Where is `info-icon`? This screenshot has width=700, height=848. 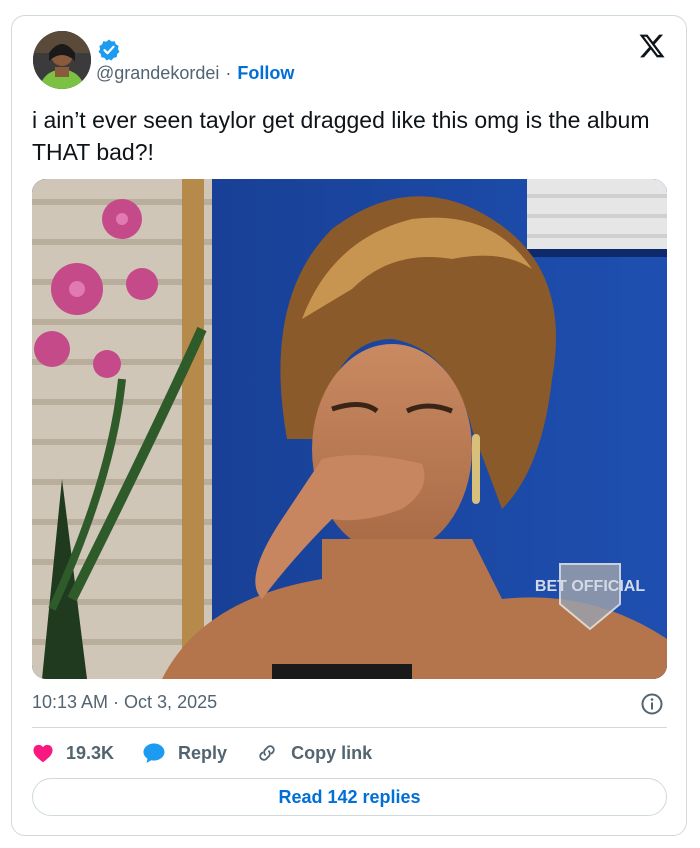
info-icon is located at coordinates (652, 704).